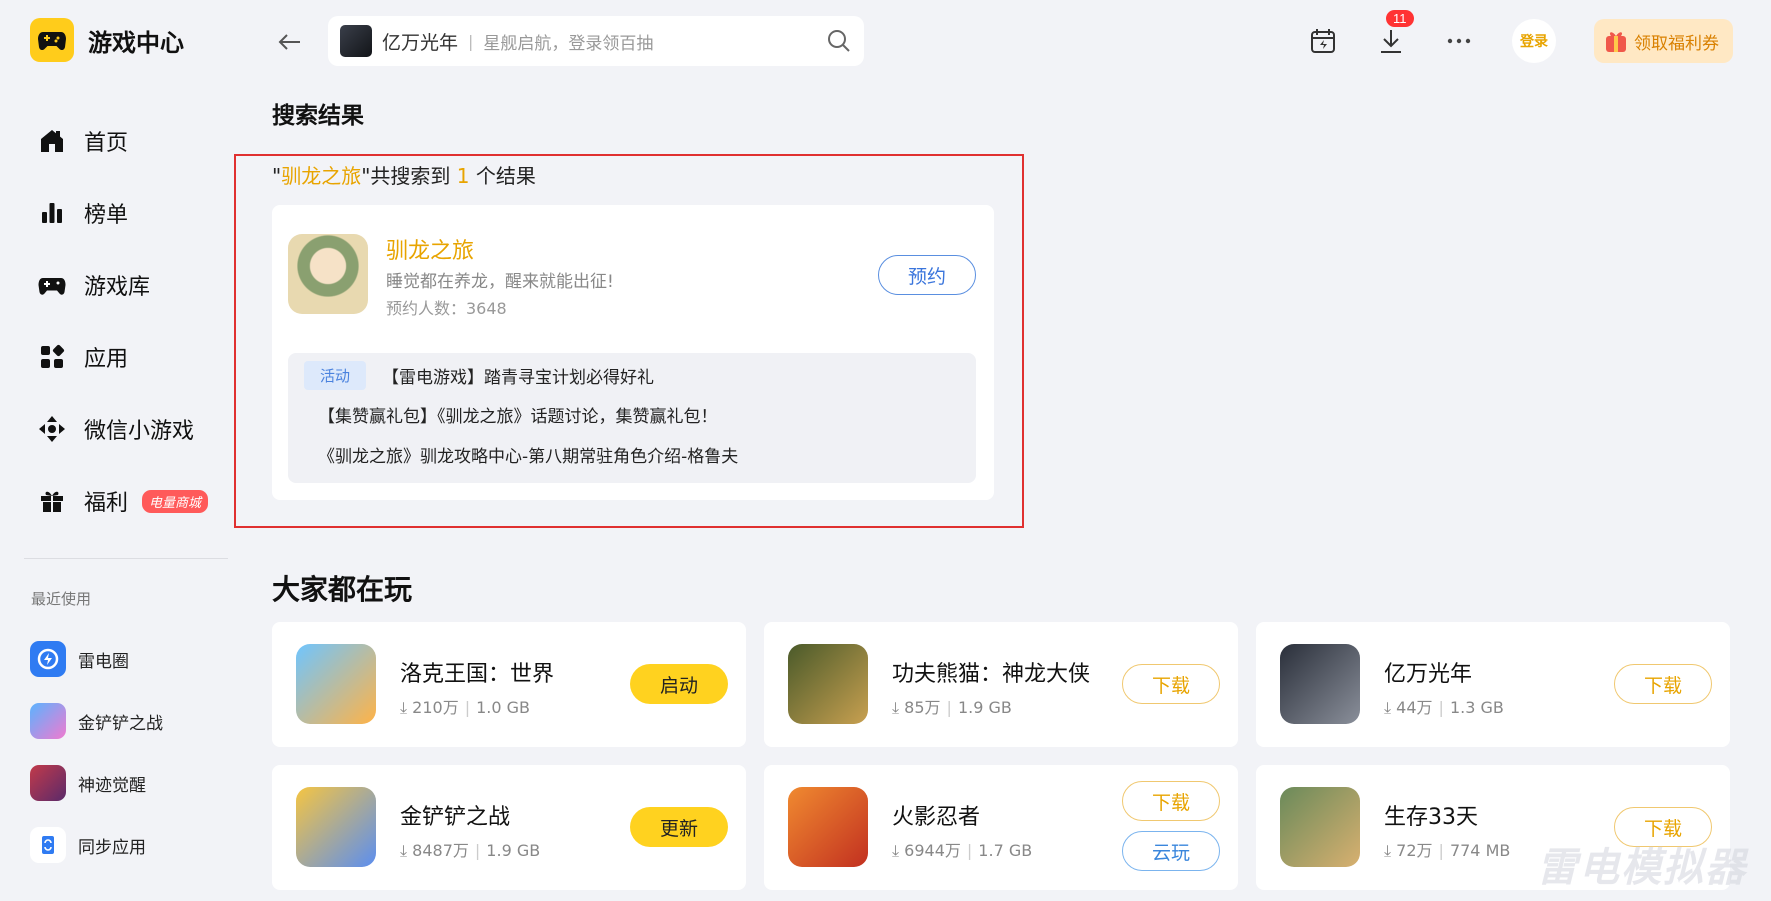 This screenshot has width=1771, height=901. What do you see at coordinates (465, 706) in the screenshot?
I see `game-meta: ⤓ 210万 | 1.0 GB` at bounding box center [465, 706].